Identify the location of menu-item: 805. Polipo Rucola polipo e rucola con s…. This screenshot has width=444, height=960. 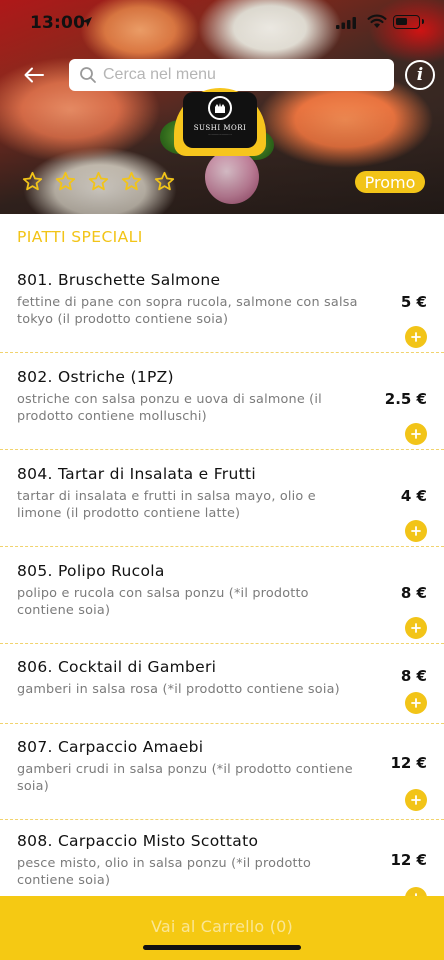
(222, 596).